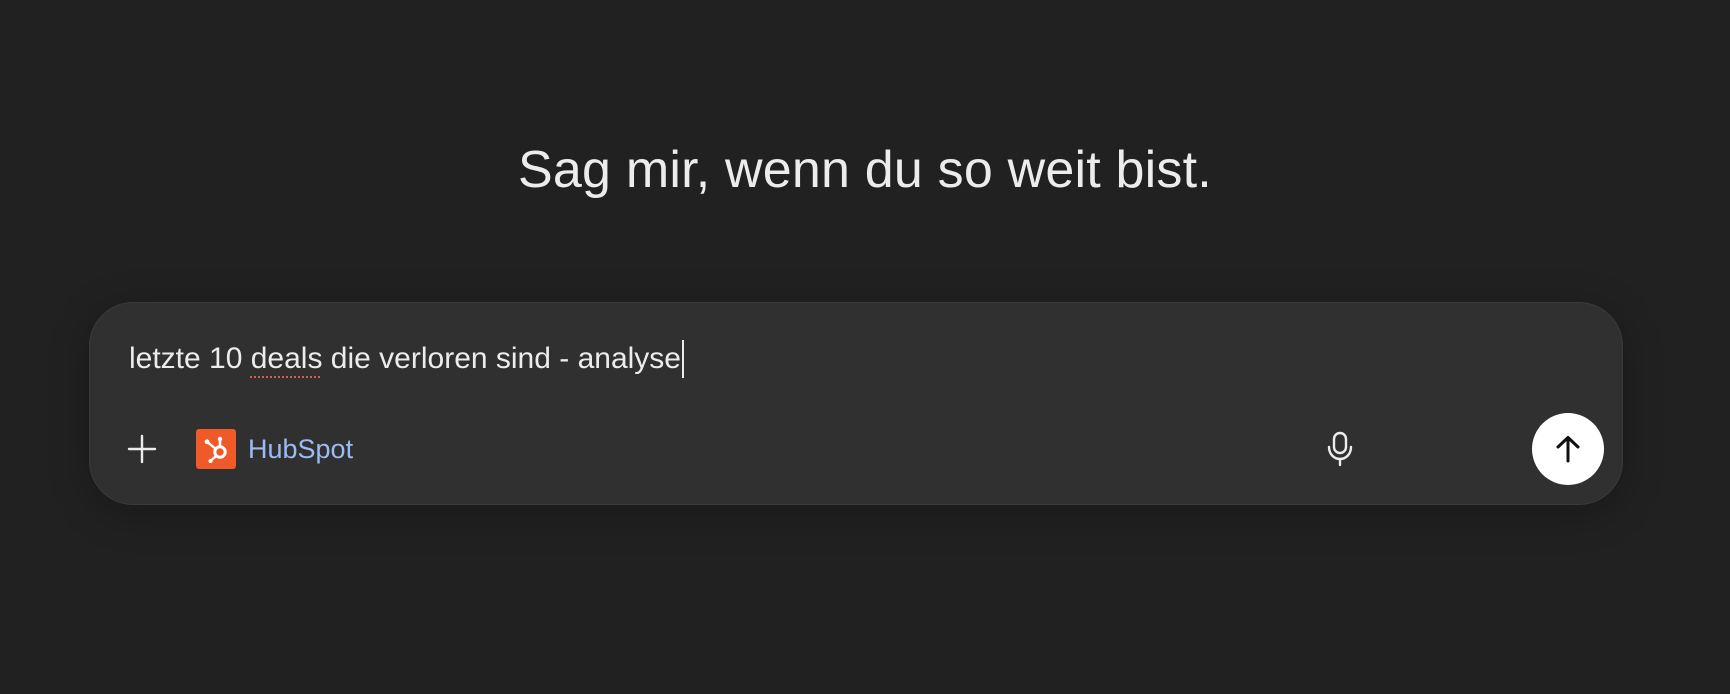 This screenshot has height=694, width=1730. What do you see at coordinates (683, 359) in the screenshot?
I see `text-caret` at bounding box center [683, 359].